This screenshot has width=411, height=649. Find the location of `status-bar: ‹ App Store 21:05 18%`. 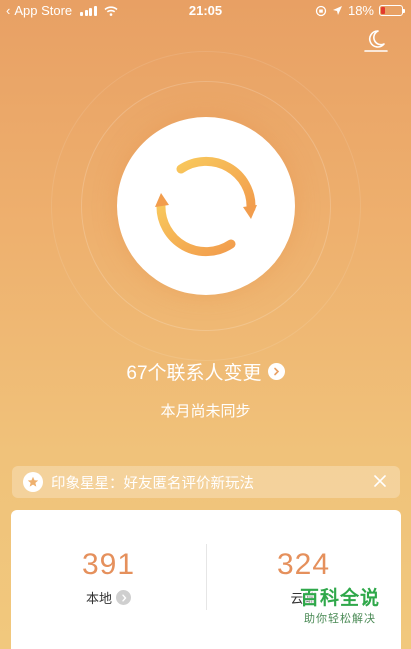

status-bar: ‹ App Store 21:05 18% is located at coordinates (205, 11).